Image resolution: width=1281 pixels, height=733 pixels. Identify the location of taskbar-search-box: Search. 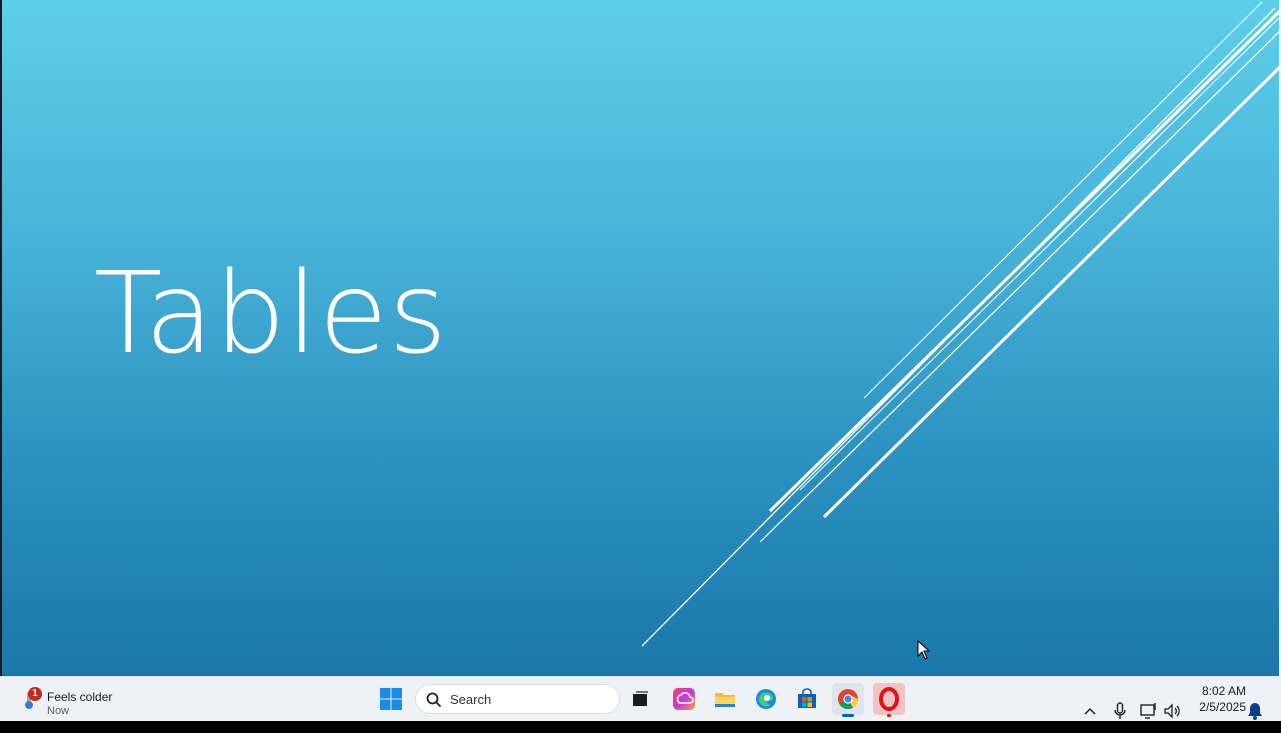
(517, 699).